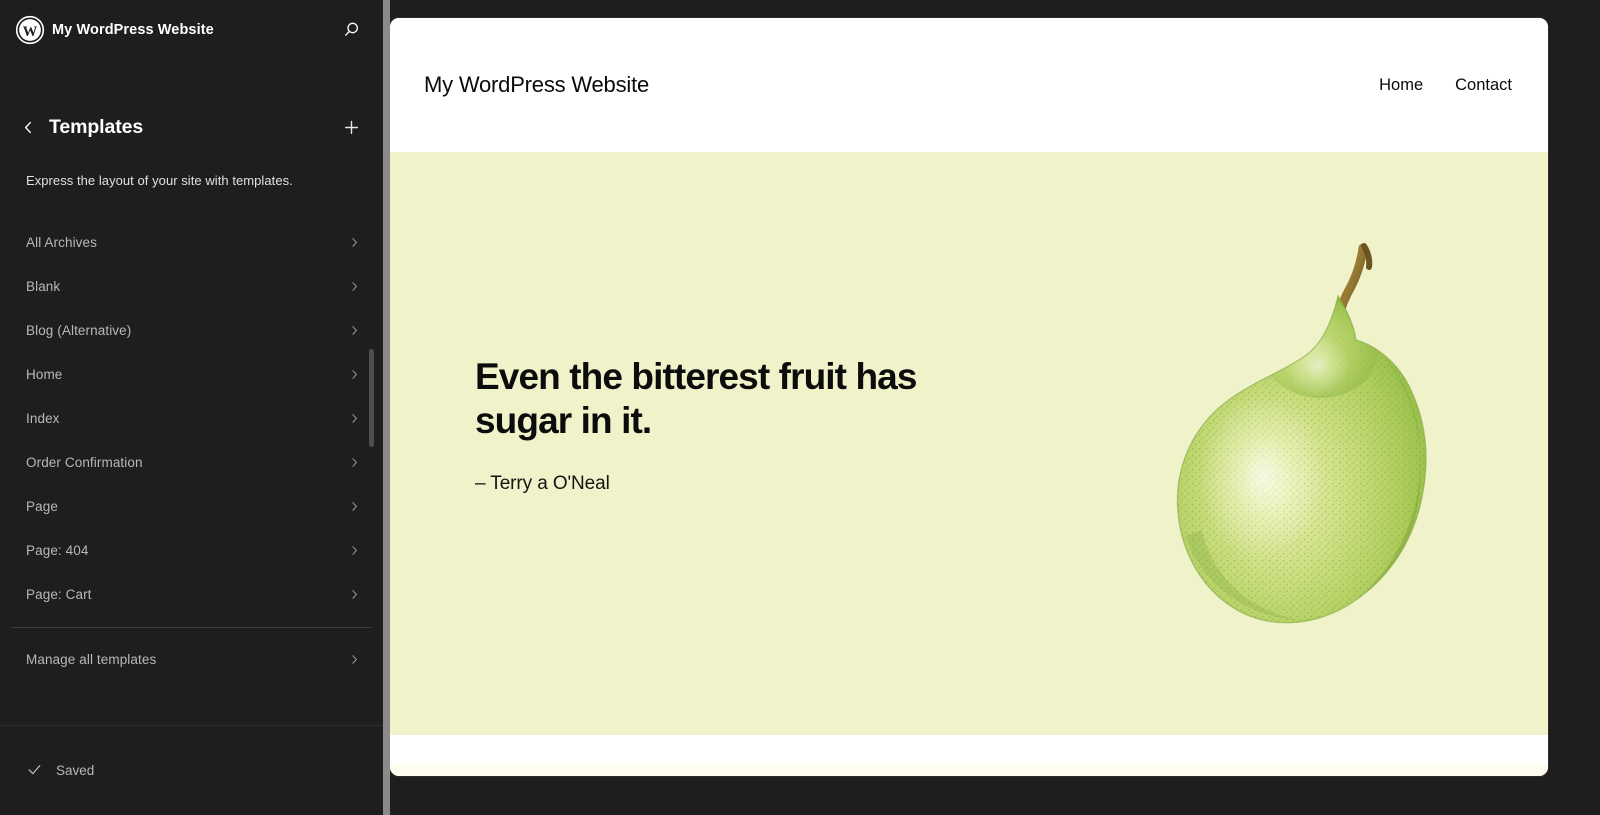 This screenshot has width=1600, height=815. I want to click on nav-link-contact: Contact, so click(1483, 85).